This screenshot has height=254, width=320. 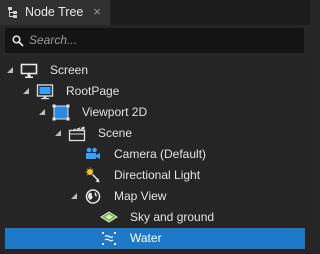 I want to click on tree-item-viewport-2d: Viewport 2D, so click(x=155, y=112).